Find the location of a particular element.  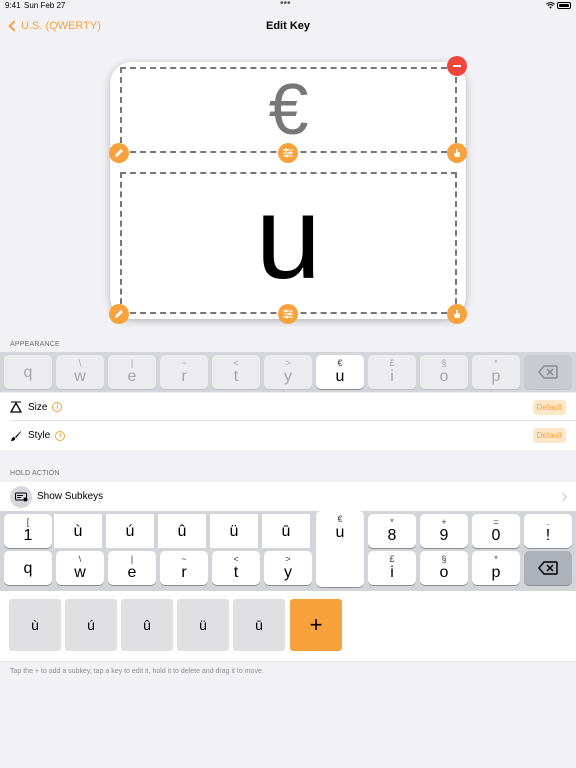

add-subkey-button: + is located at coordinates (316, 625).